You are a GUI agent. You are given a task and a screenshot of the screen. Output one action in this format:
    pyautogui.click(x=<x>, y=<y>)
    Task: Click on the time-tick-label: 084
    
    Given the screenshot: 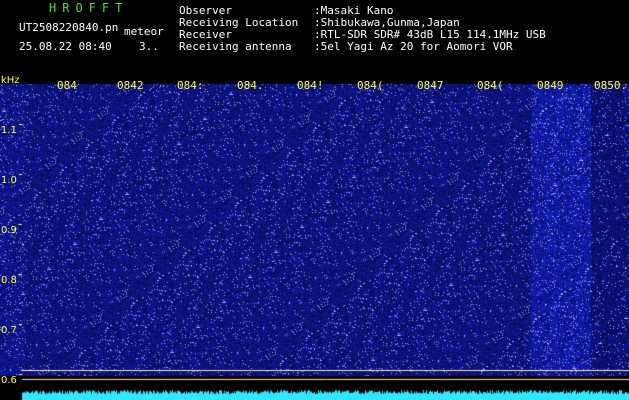 What is the action you would take?
    pyautogui.click(x=67, y=85)
    